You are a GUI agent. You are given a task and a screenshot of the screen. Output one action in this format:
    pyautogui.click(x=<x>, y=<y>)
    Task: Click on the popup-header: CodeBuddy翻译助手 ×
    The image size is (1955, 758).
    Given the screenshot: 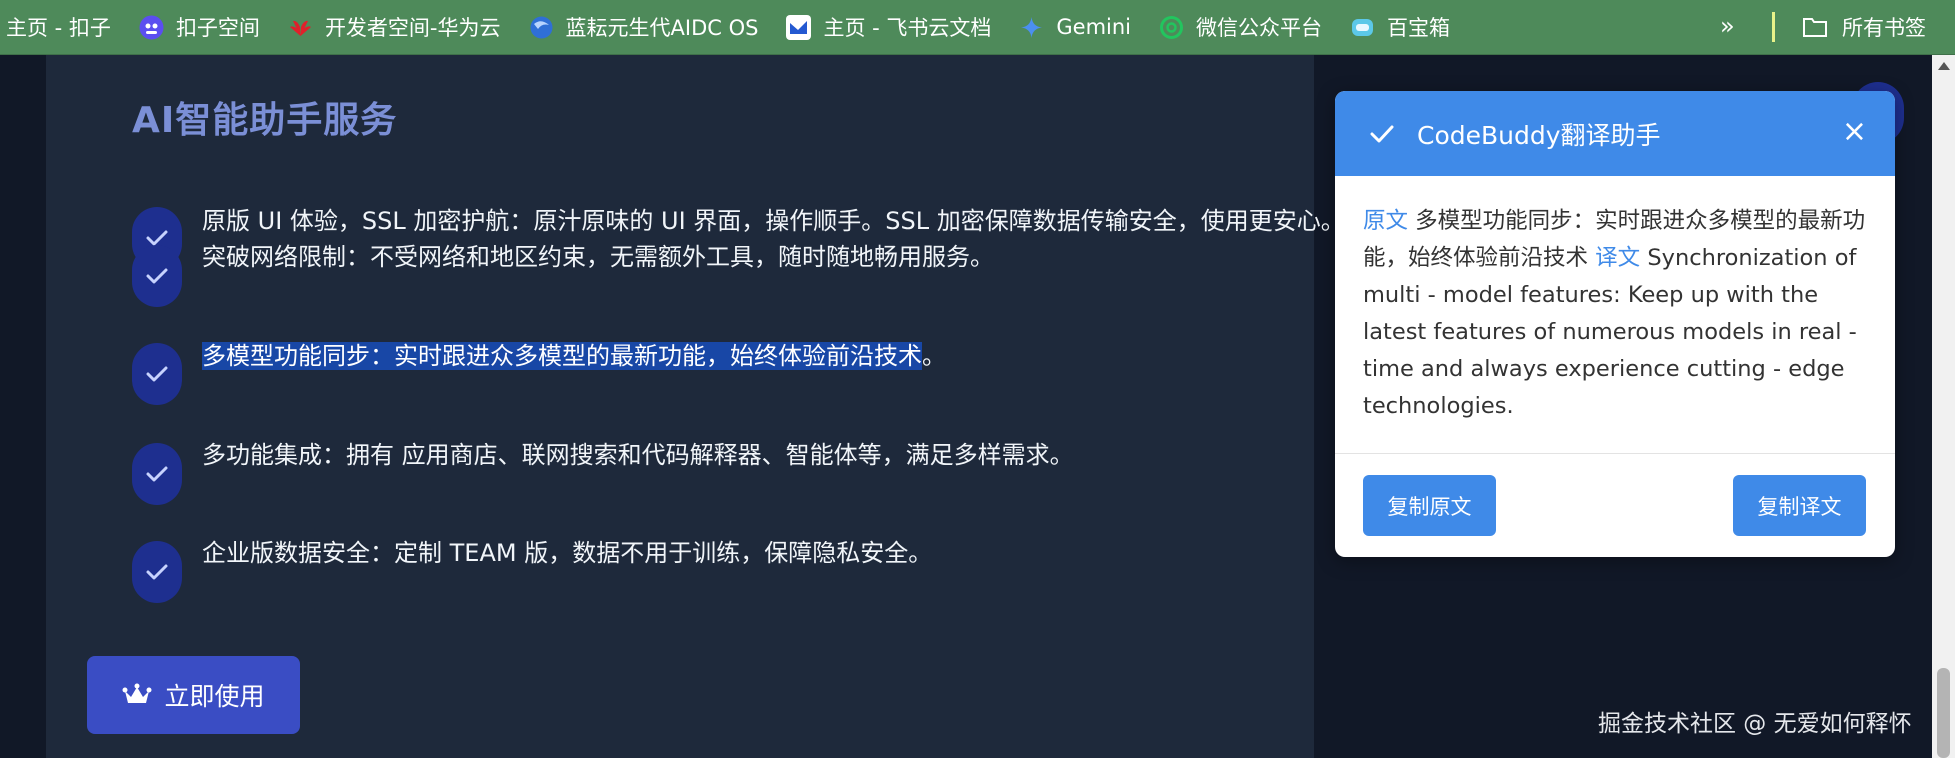 What is the action you would take?
    pyautogui.click(x=1615, y=133)
    